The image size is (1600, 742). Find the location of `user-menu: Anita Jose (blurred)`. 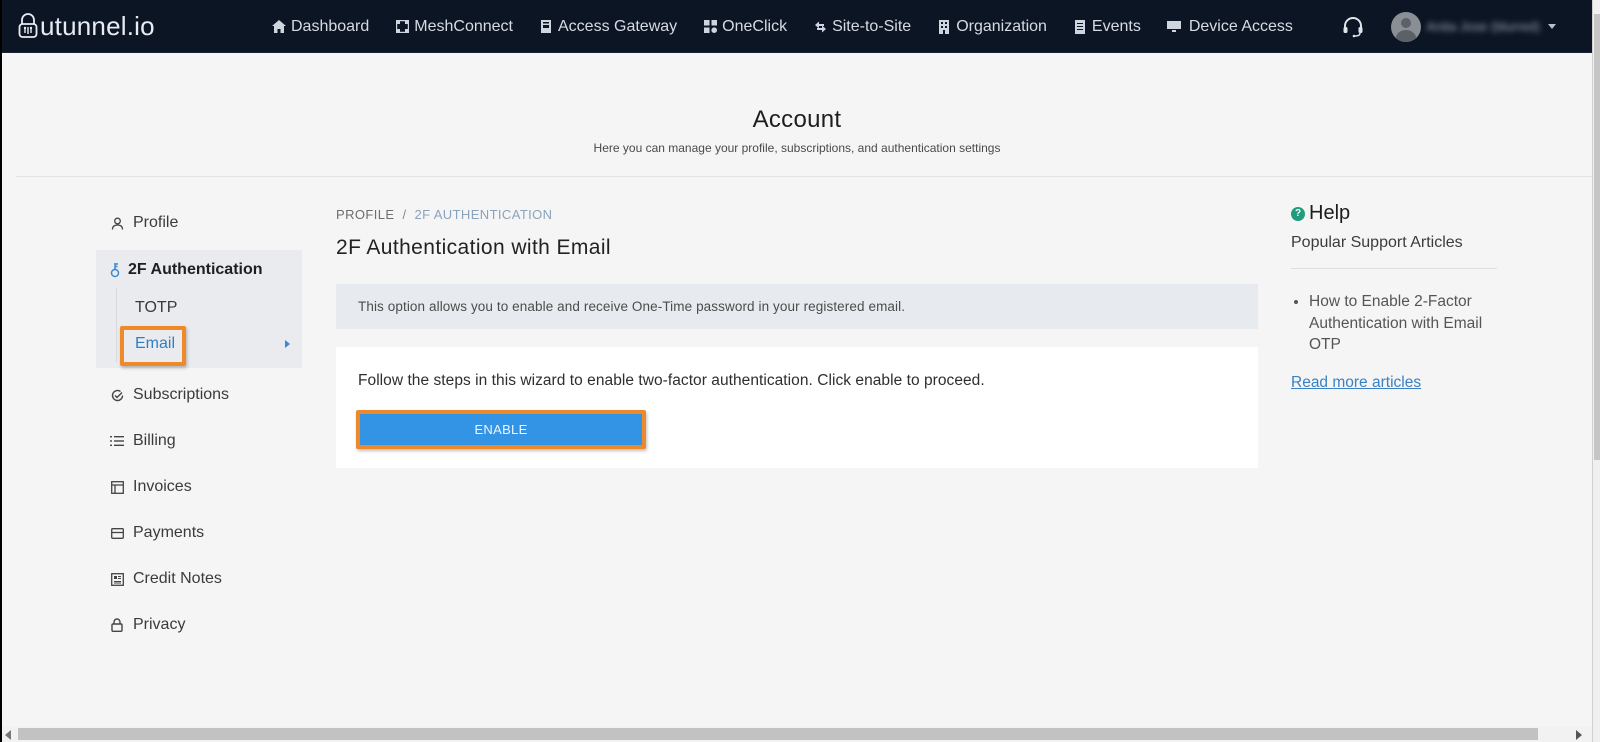

user-menu: Anita Jose (blurred) is located at coordinates (1473, 26).